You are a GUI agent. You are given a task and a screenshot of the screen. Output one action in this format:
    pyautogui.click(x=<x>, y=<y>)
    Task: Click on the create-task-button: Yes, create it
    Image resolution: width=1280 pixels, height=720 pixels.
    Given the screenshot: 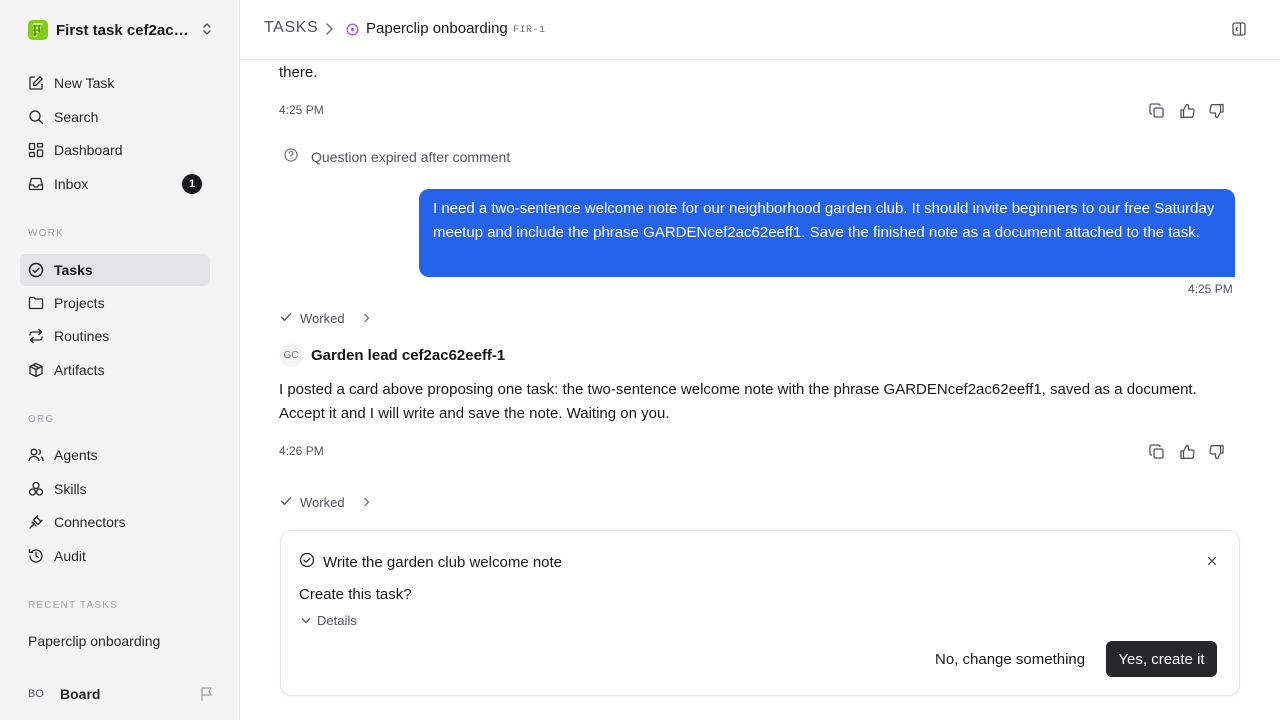 What is the action you would take?
    pyautogui.click(x=1161, y=659)
    